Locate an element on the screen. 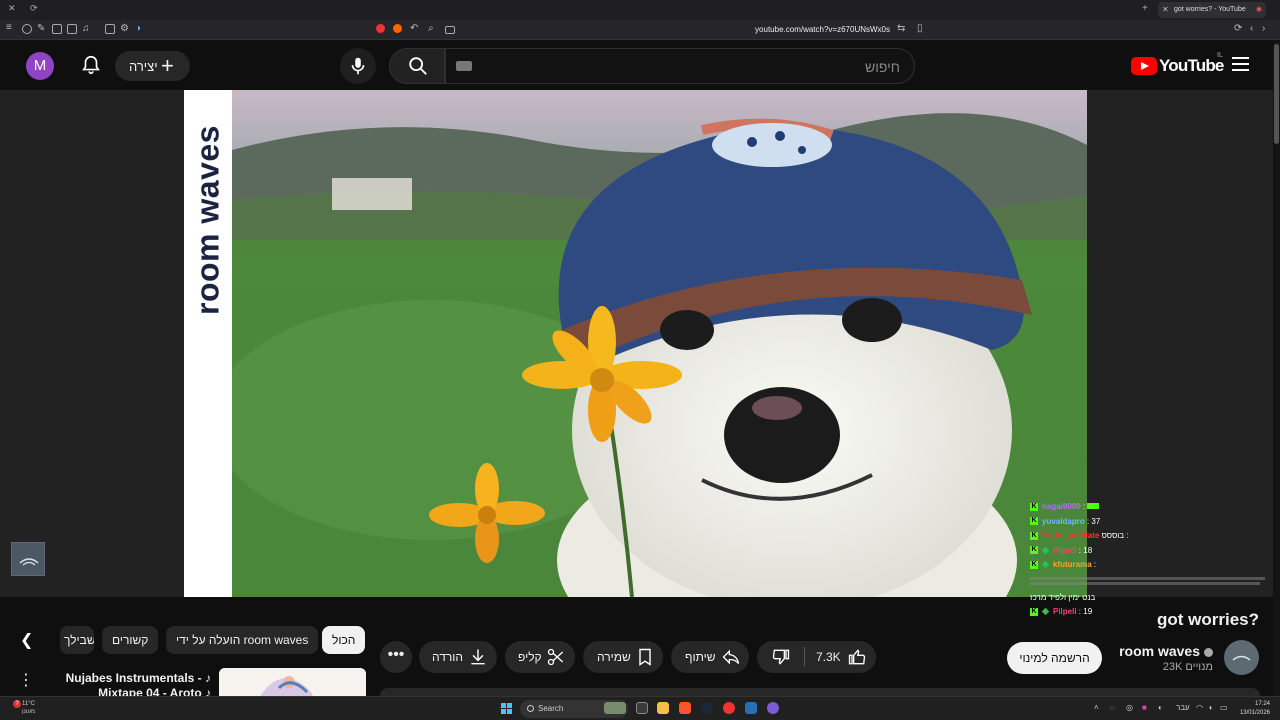 The image size is (1280, 720). emote-icon is located at coordinates (1093, 506).